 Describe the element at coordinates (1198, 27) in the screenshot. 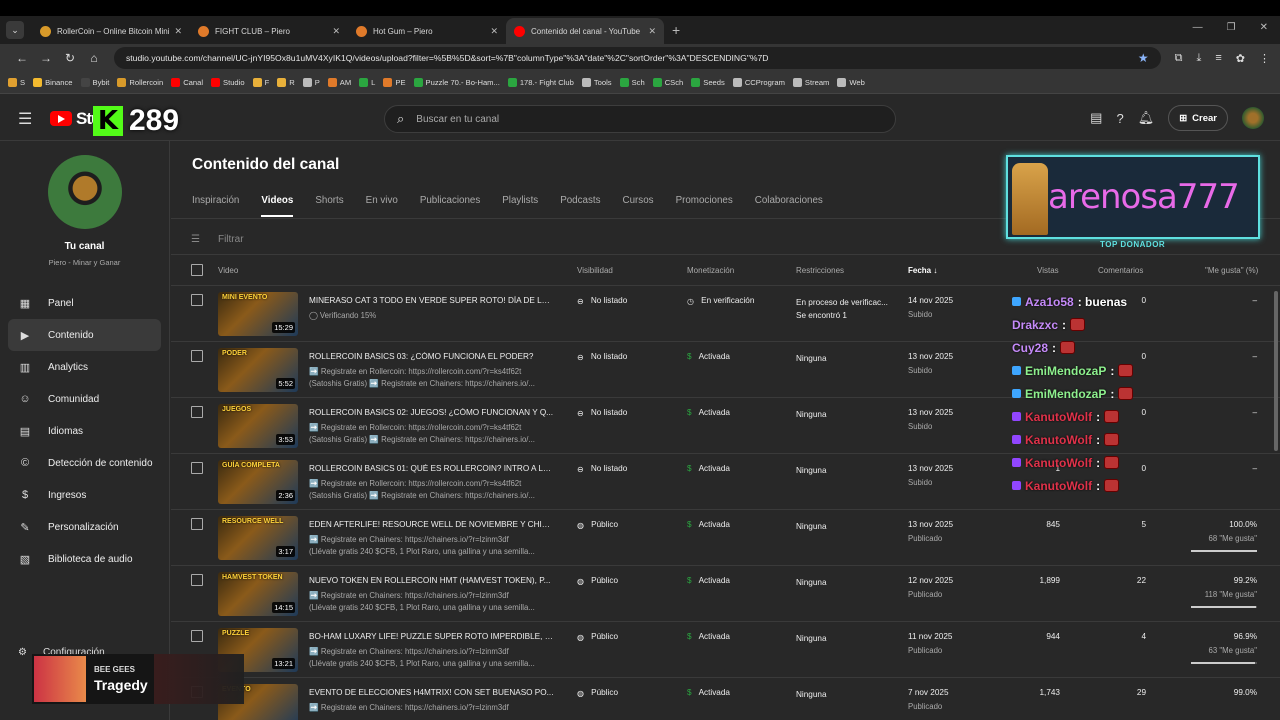

I see `minimize-icon: —` at that location.